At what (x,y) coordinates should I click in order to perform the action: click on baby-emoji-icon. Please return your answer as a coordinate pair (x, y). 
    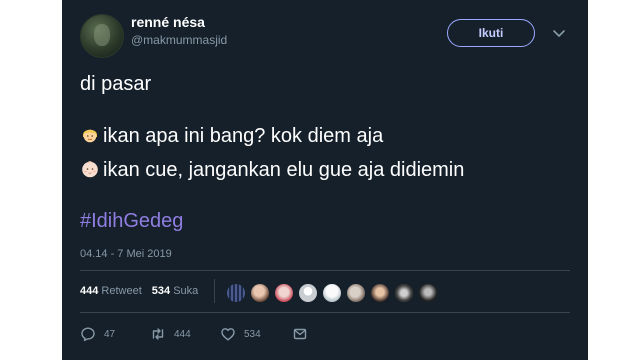
    Looking at the image, I should click on (90, 169).